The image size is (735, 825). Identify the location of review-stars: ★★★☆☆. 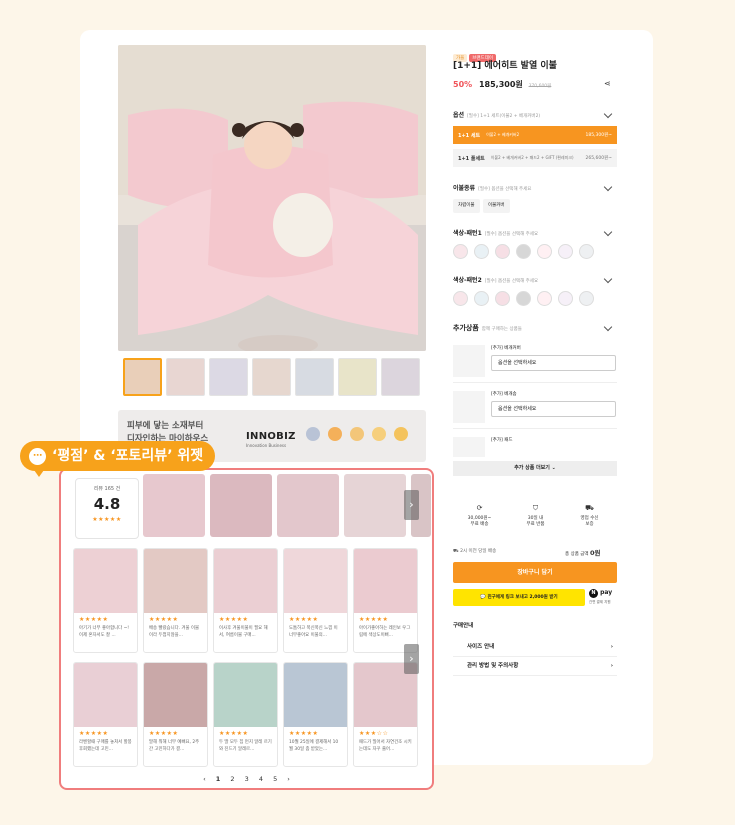
(374, 733).